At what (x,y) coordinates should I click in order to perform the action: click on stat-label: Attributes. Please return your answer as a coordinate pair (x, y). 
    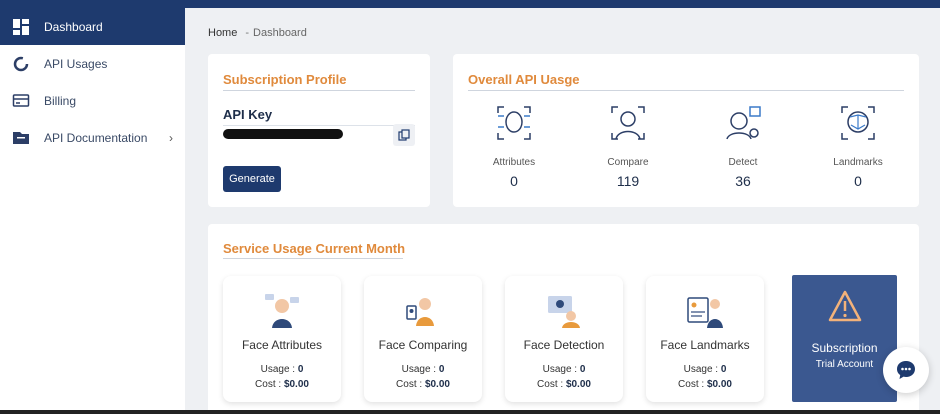
    Looking at the image, I should click on (514, 162).